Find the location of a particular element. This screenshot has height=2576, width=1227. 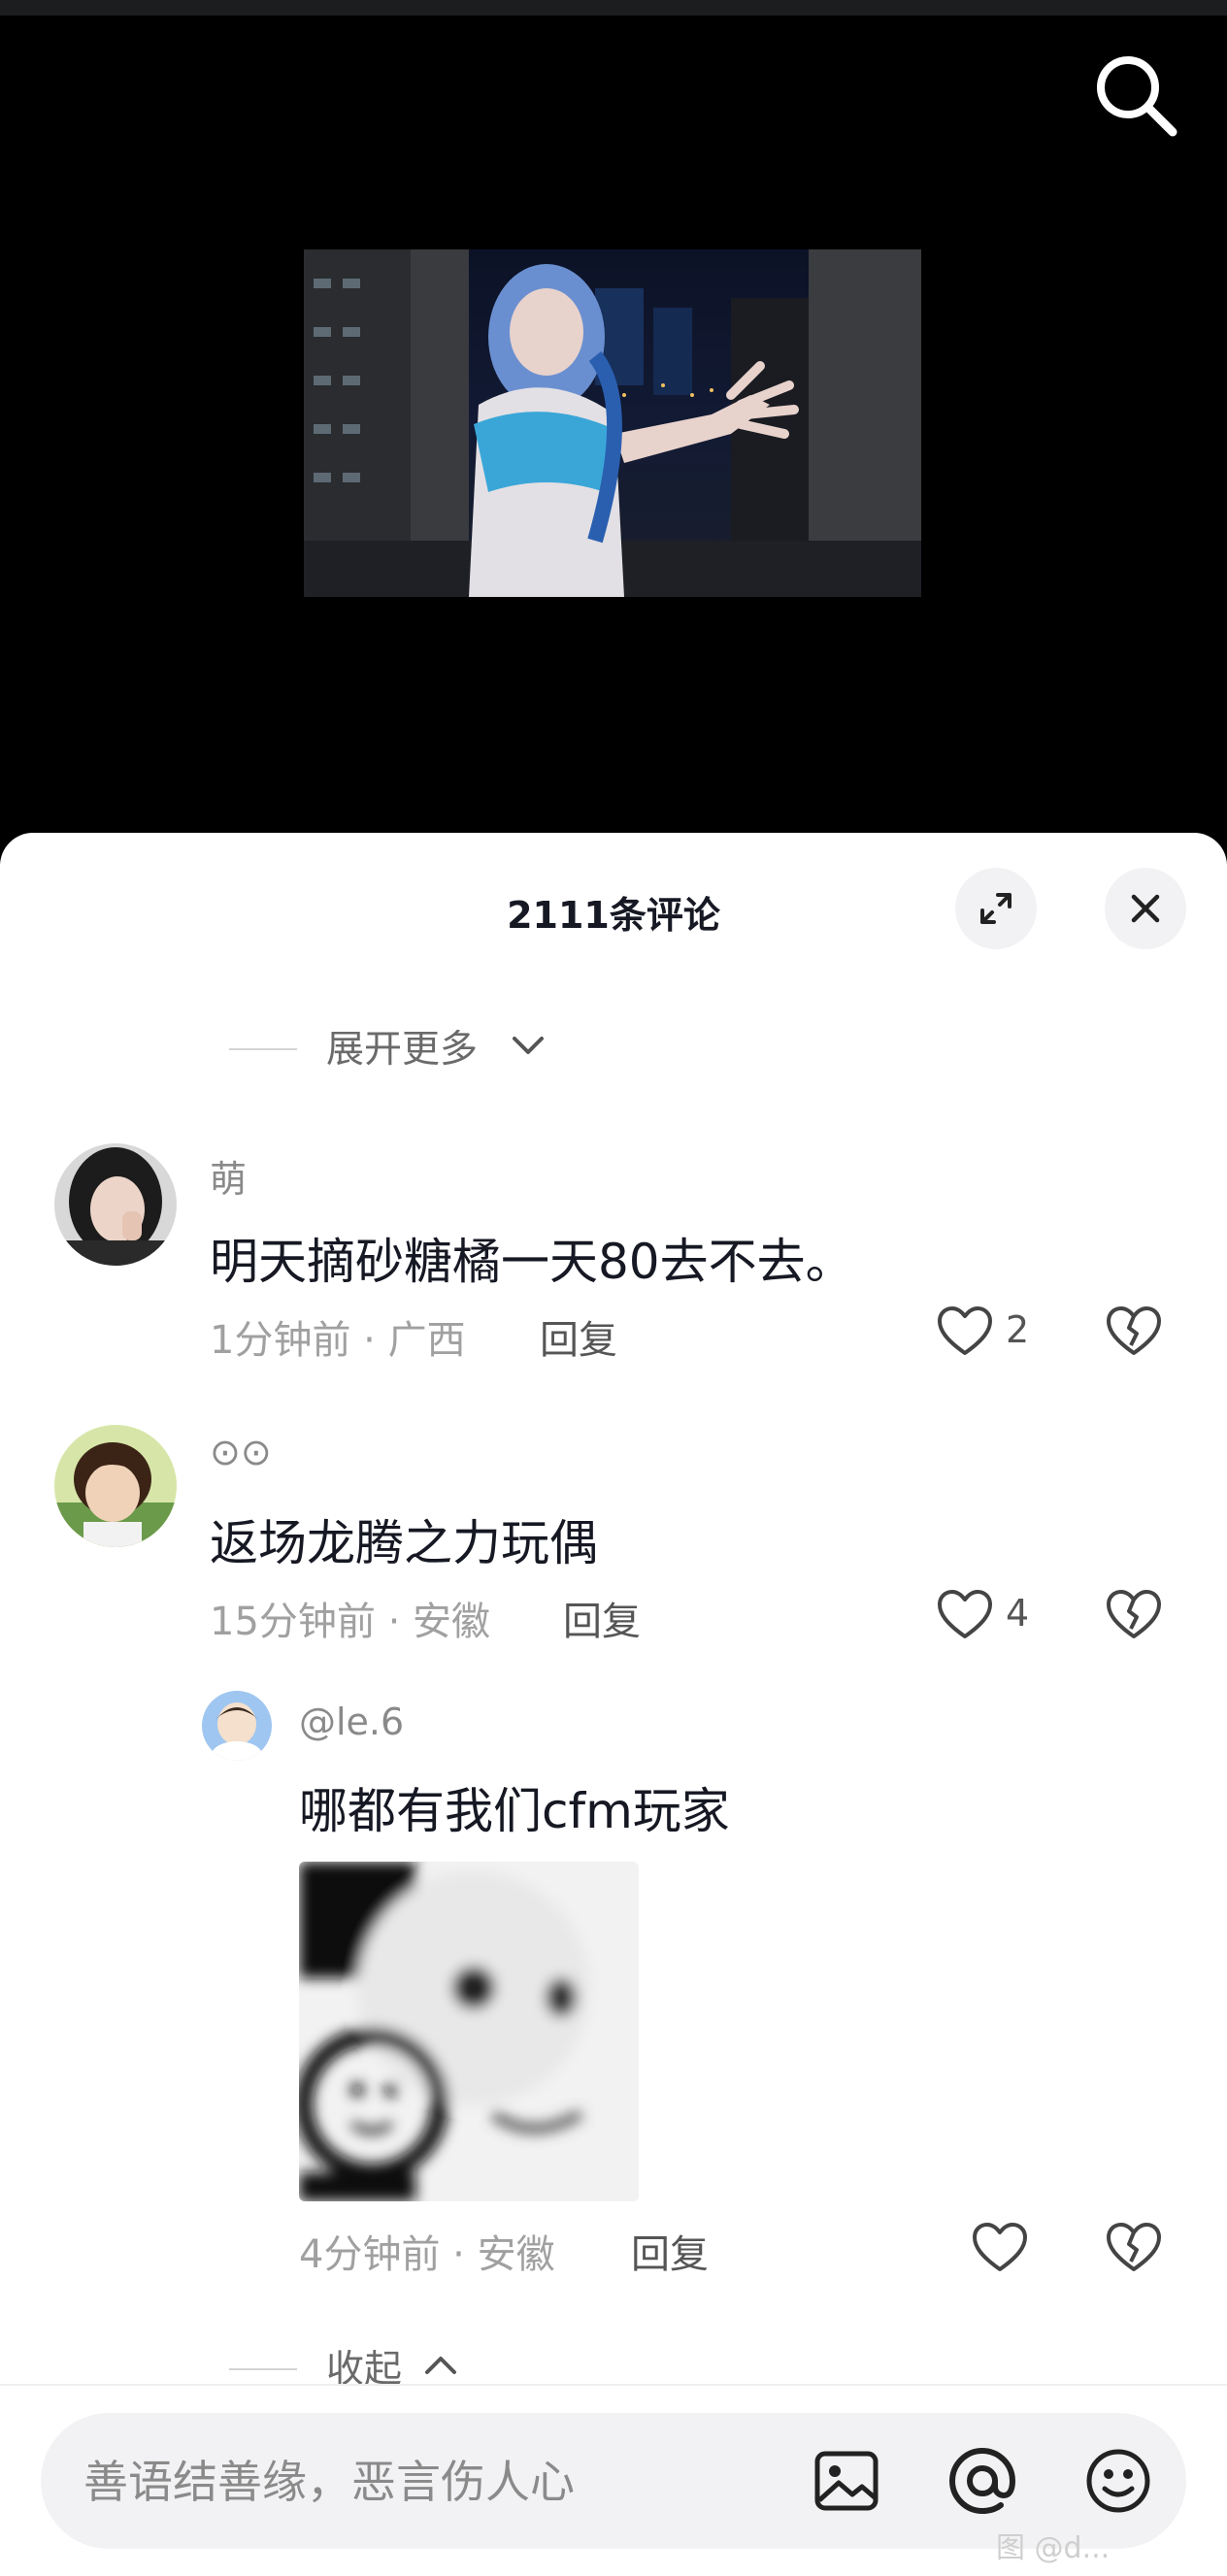

expand-more-label: 展开更多 is located at coordinates (402, 1050).